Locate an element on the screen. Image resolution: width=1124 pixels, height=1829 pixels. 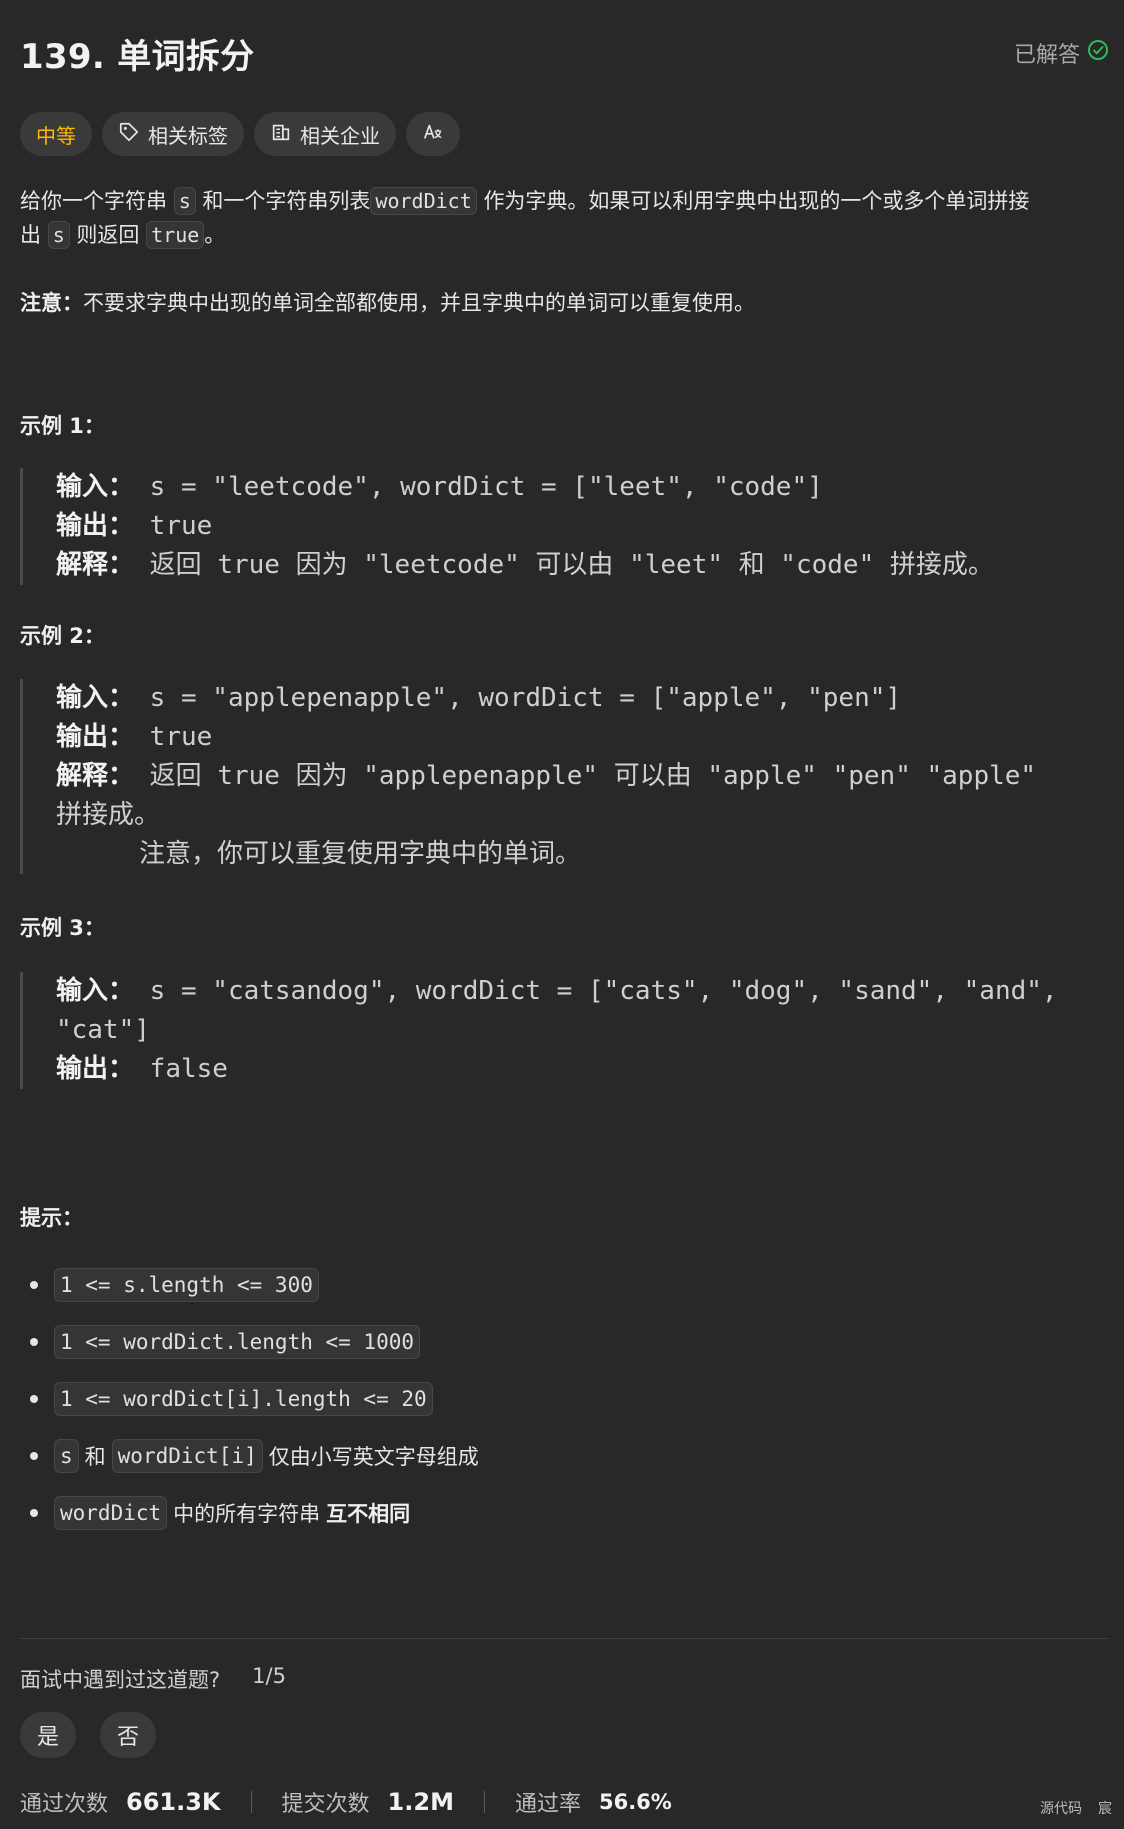
related-tags-button: 相关标签 is located at coordinates (173, 134).